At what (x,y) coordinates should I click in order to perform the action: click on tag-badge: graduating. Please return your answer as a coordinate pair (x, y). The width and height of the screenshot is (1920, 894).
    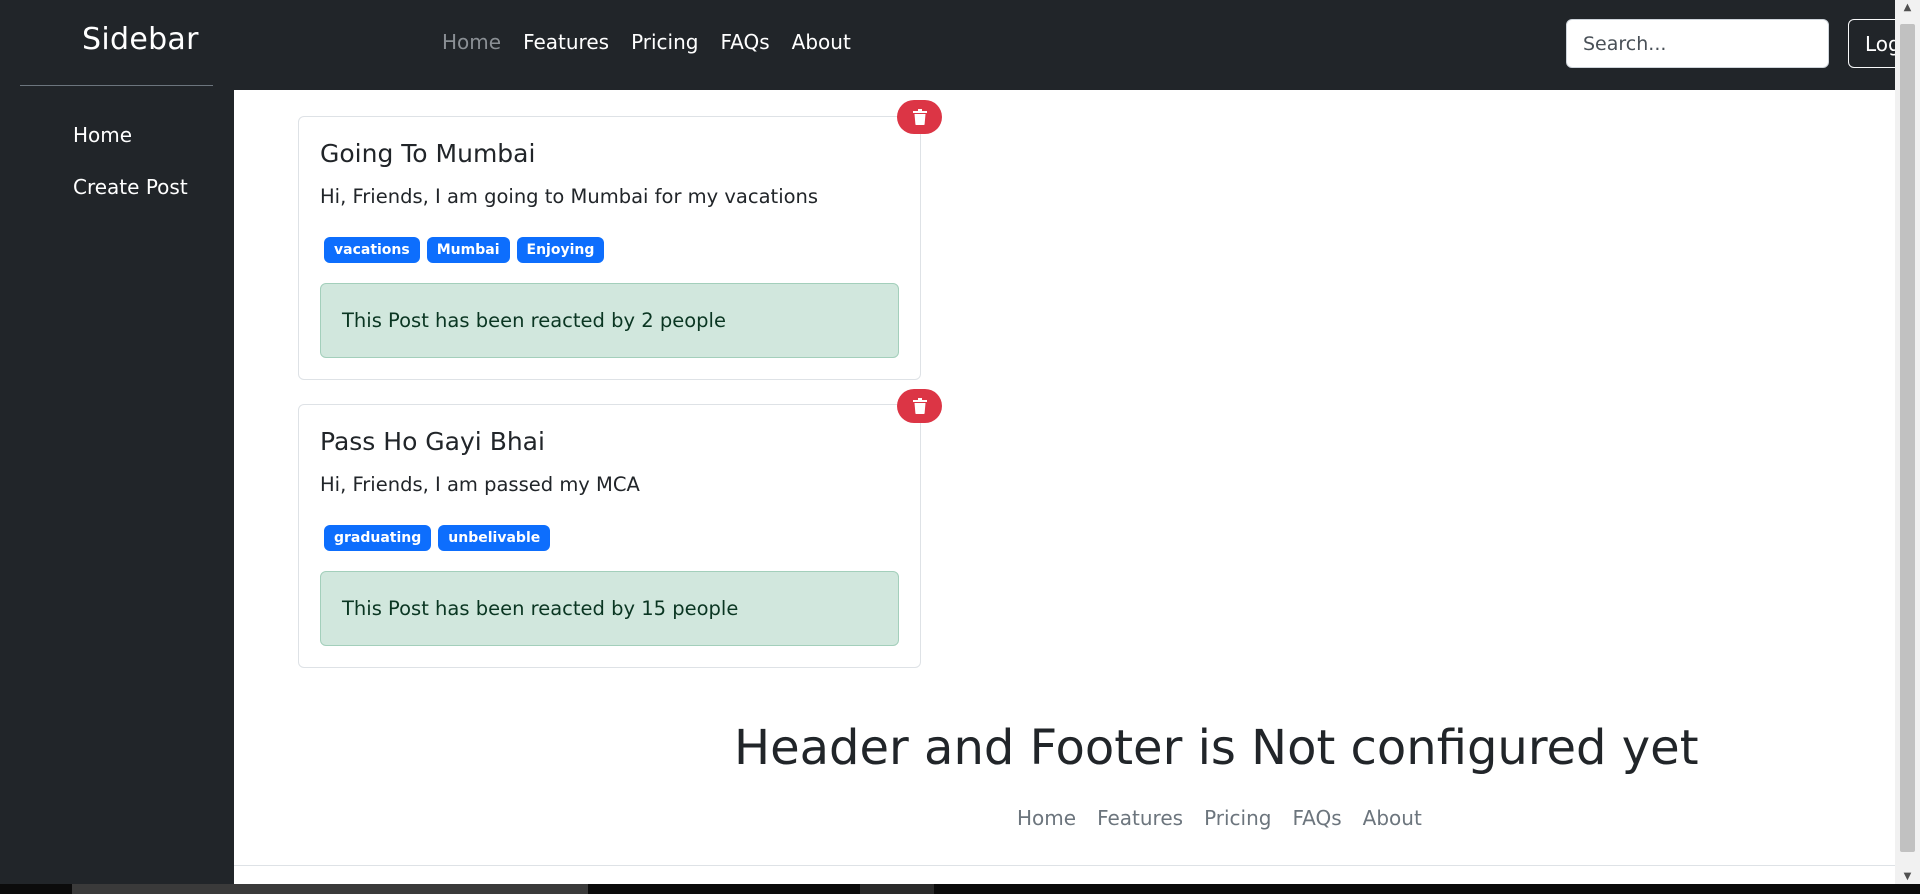
    Looking at the image, I should click on (378, 538).